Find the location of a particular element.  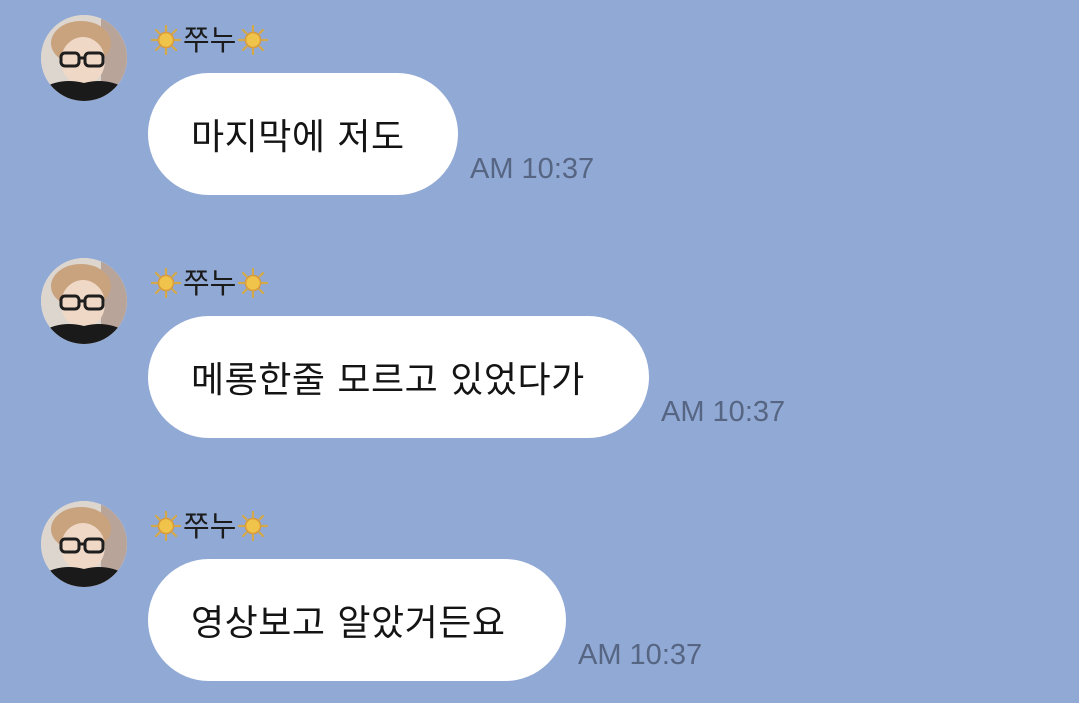

message-bubble: 영상보고 알았거든요 is located at coordinates (357, 620).